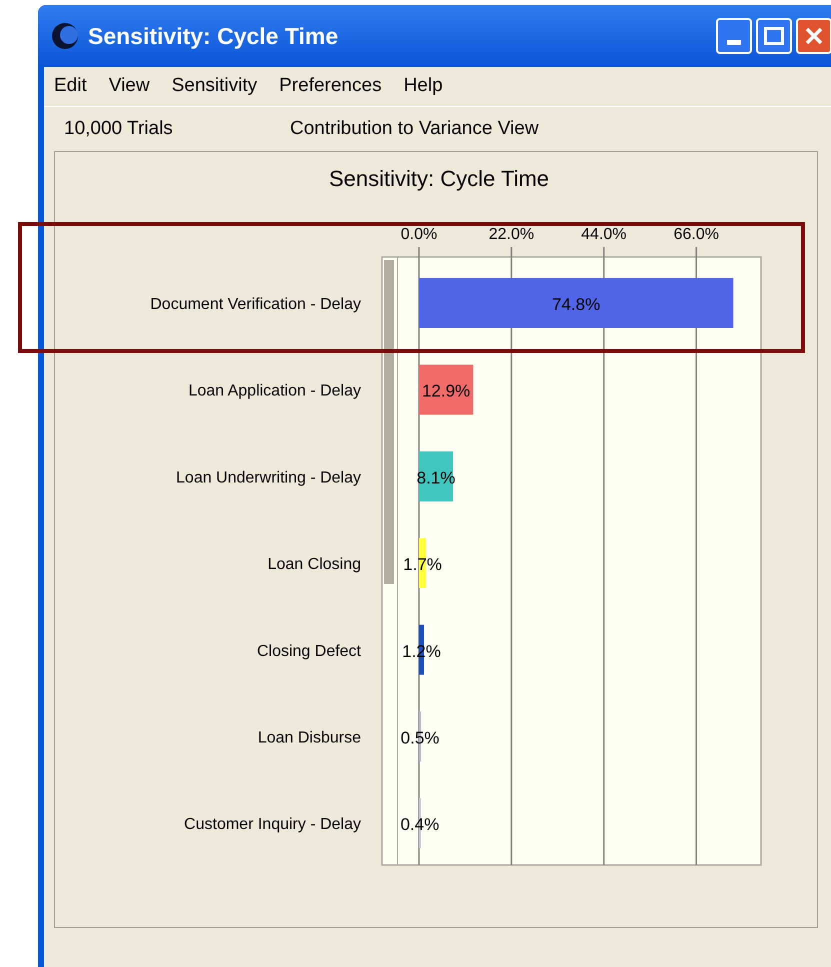 Image resolution: width=831 pixels, height=967 pixels. I want to click on value-label: 0.5%, so click(420, 738).